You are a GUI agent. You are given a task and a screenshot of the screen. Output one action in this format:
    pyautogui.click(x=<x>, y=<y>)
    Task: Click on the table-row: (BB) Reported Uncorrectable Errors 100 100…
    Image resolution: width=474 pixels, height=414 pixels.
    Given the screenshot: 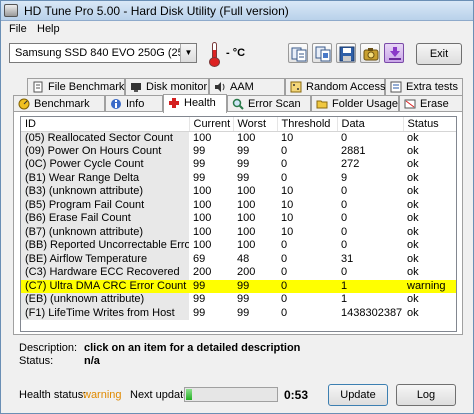 What is the action you would take?
    pyautogui.click(x=238, y=246)
    